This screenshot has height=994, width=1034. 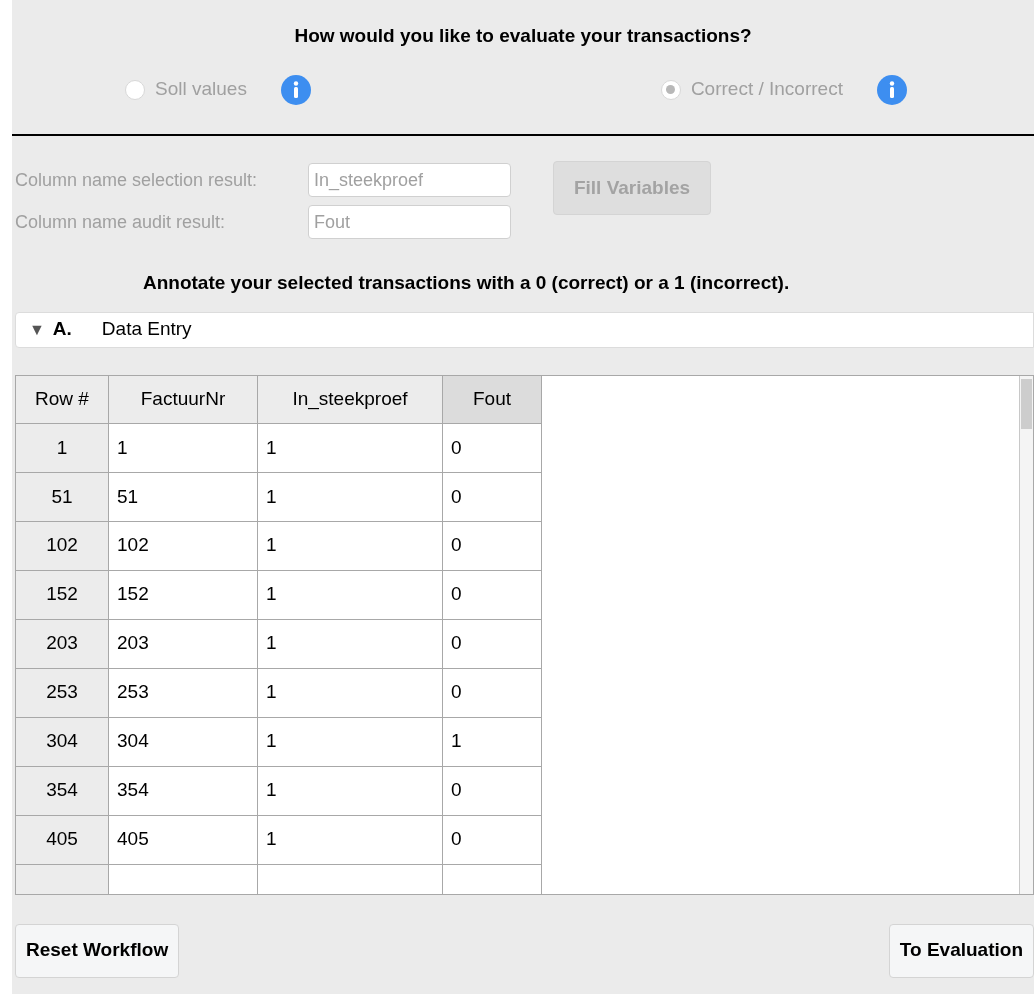 What do you see at coordinates (62, 546) in the screenshot?
I see `row-number: 102` at bounding box center [62, 546].